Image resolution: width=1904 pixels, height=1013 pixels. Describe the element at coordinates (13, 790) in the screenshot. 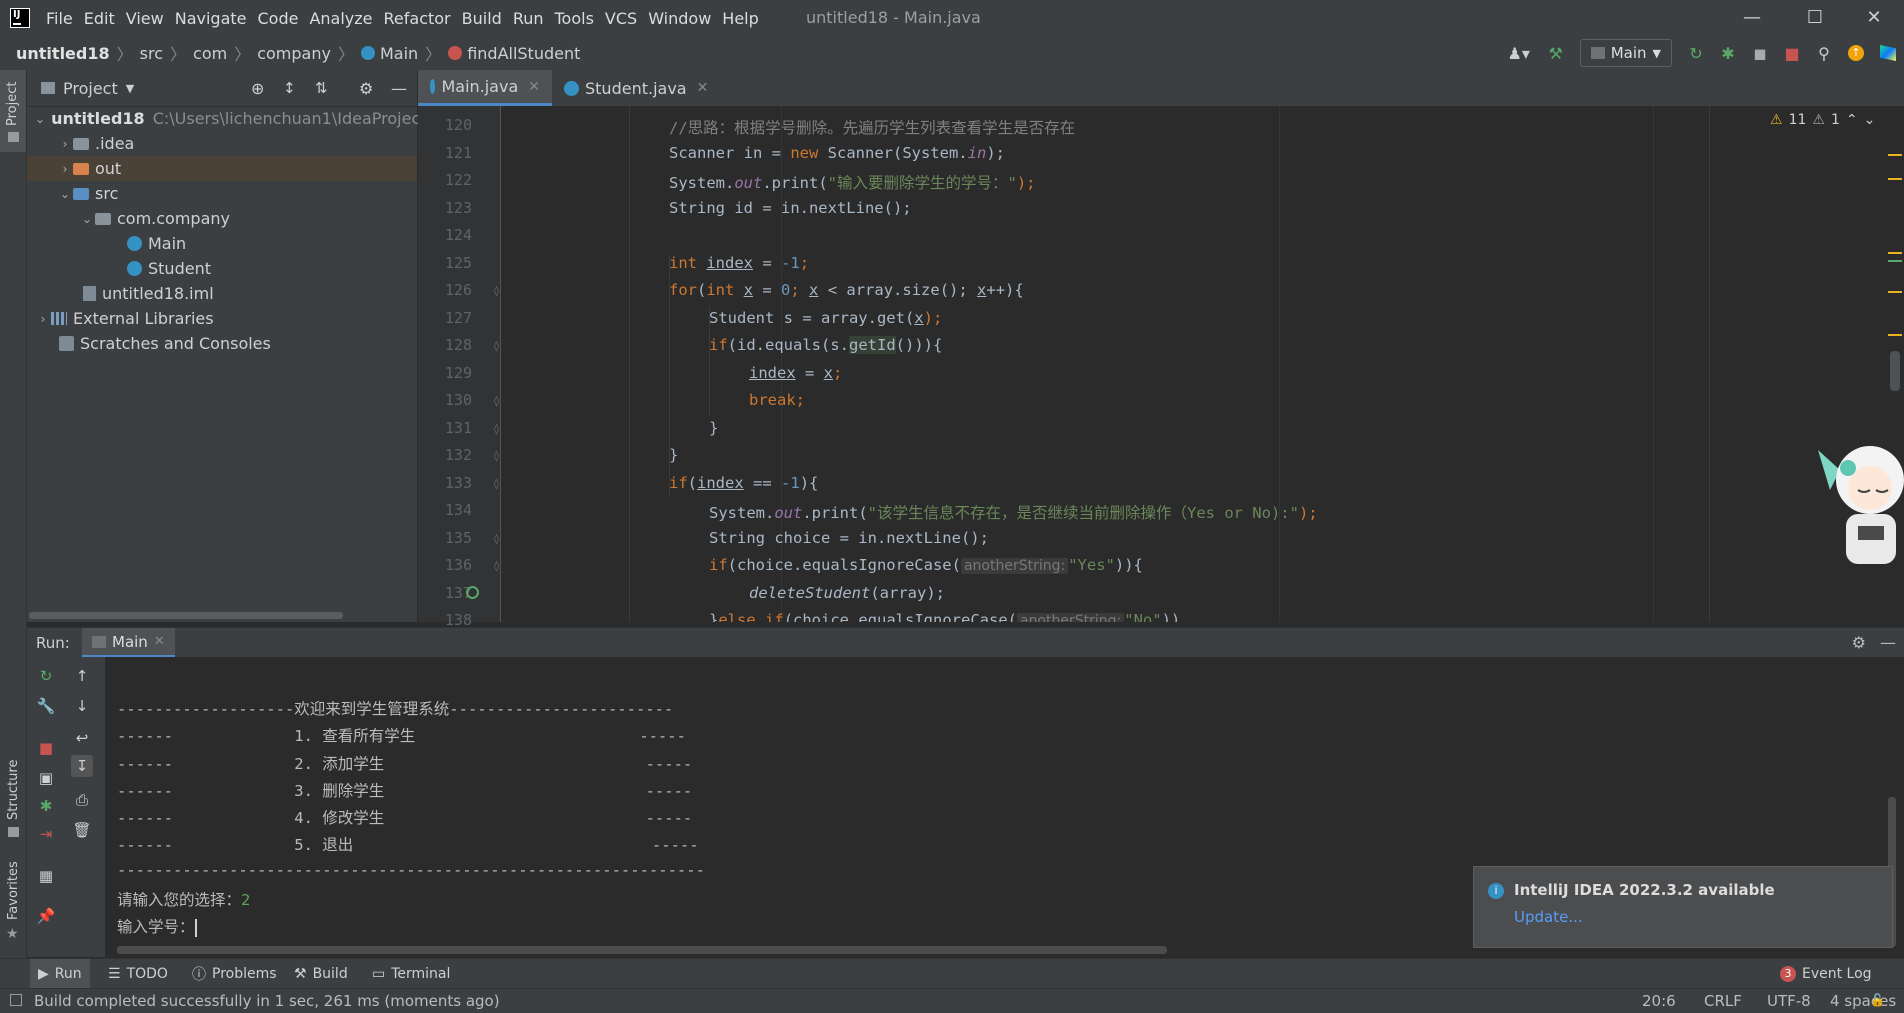

I see `structure-tool-label: Structure` at that location.